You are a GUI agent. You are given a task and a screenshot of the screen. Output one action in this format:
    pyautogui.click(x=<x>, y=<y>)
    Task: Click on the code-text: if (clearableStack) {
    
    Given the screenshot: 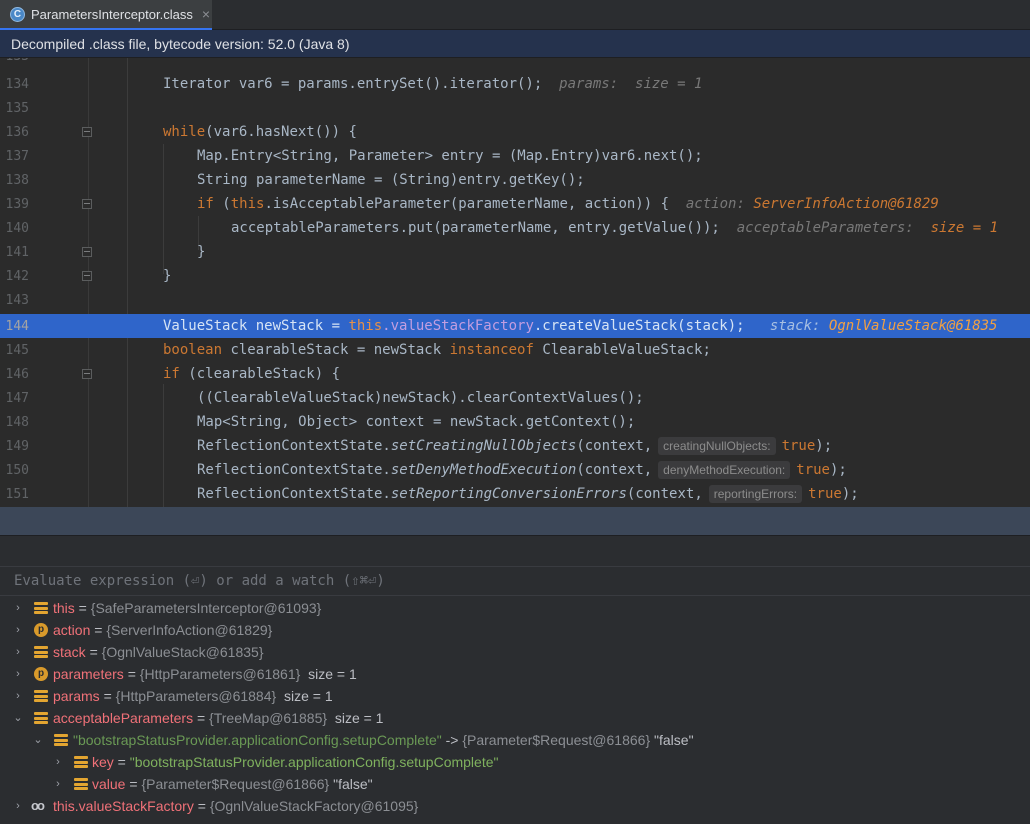 What is the action you would take?
    pyautogui.click(x=251, y=374)
    